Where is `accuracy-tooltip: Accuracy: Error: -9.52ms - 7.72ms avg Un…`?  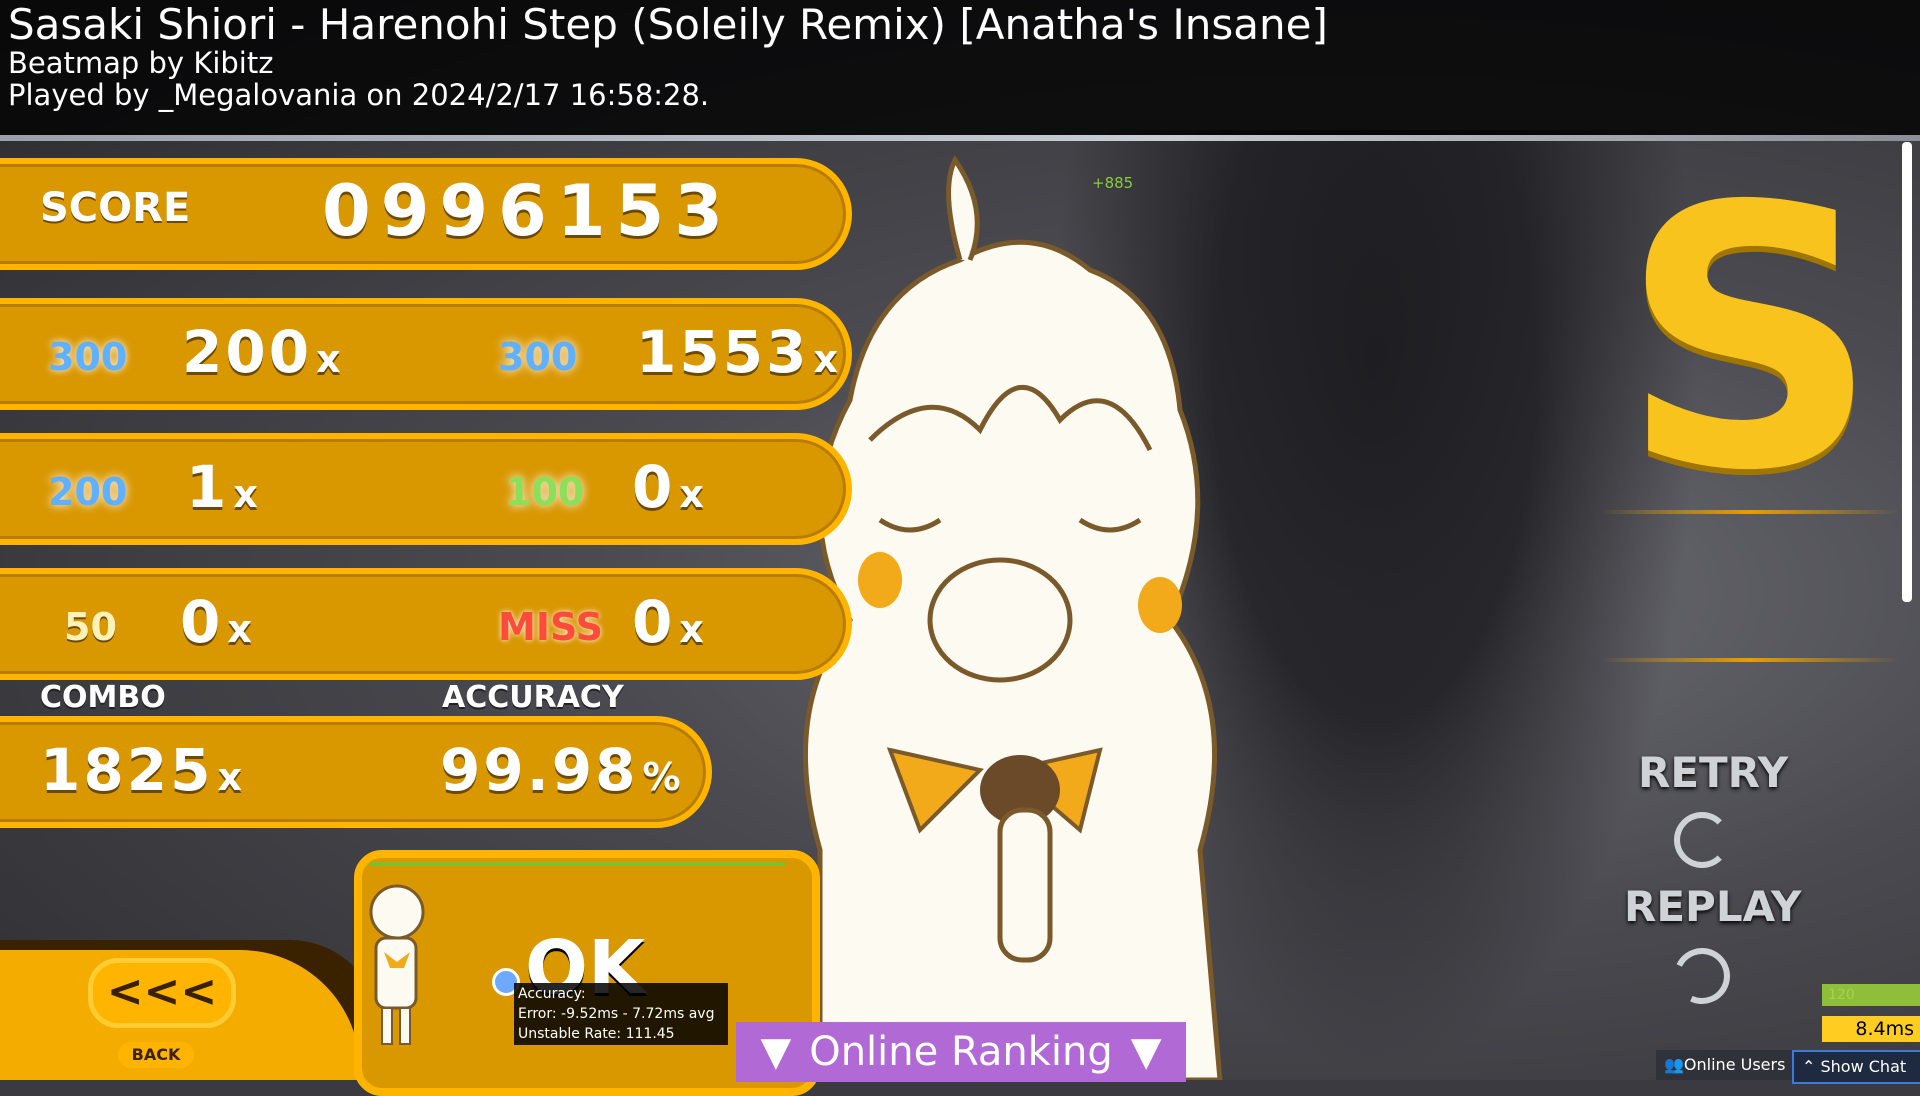
accuracy-tooltip: Accuracy: Error: -9.52ms - 7.72ms avg Un… is located at coordinates (621, 1014).